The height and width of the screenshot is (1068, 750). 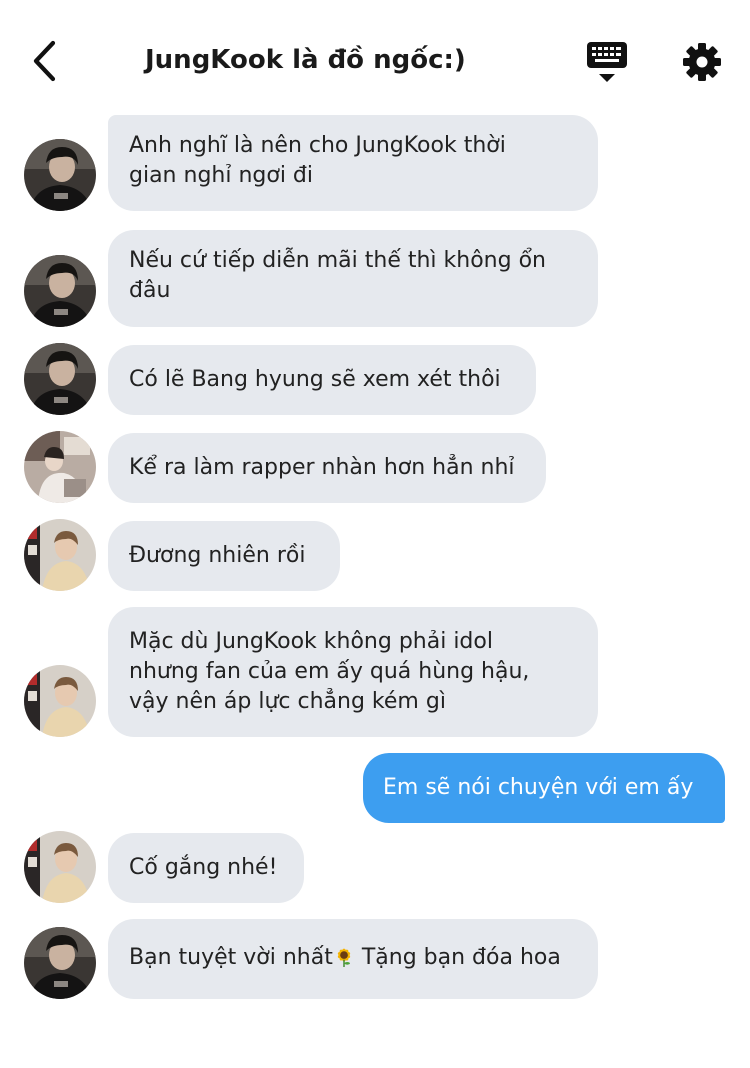 What do you see at coordinates (344, 957) in the screenshot?
I see `sunflower-icon` at bounding box center [344, 957].